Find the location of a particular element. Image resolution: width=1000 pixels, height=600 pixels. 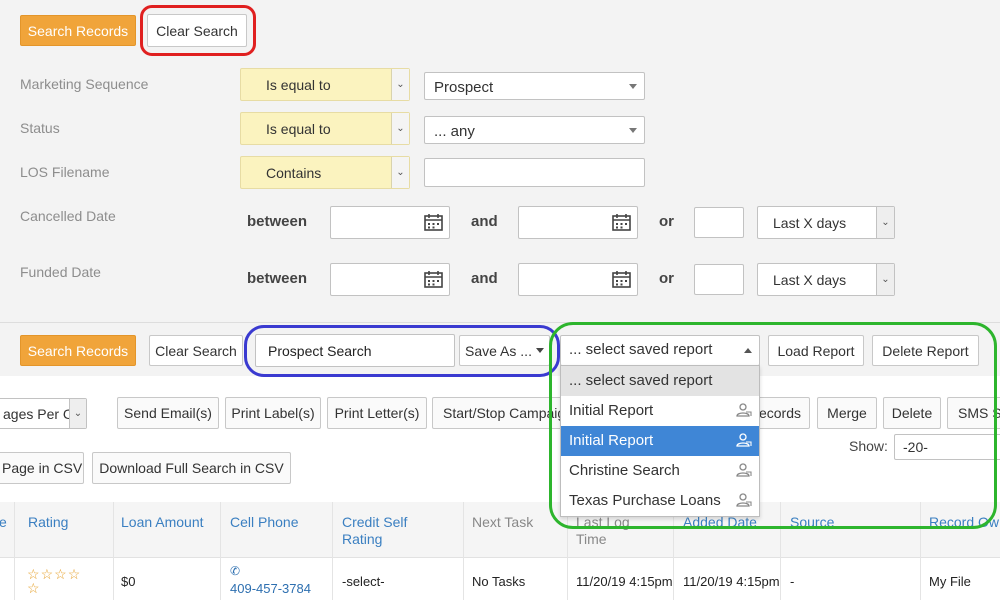

show-count-select: -20- is located at coordinates (947, 447).